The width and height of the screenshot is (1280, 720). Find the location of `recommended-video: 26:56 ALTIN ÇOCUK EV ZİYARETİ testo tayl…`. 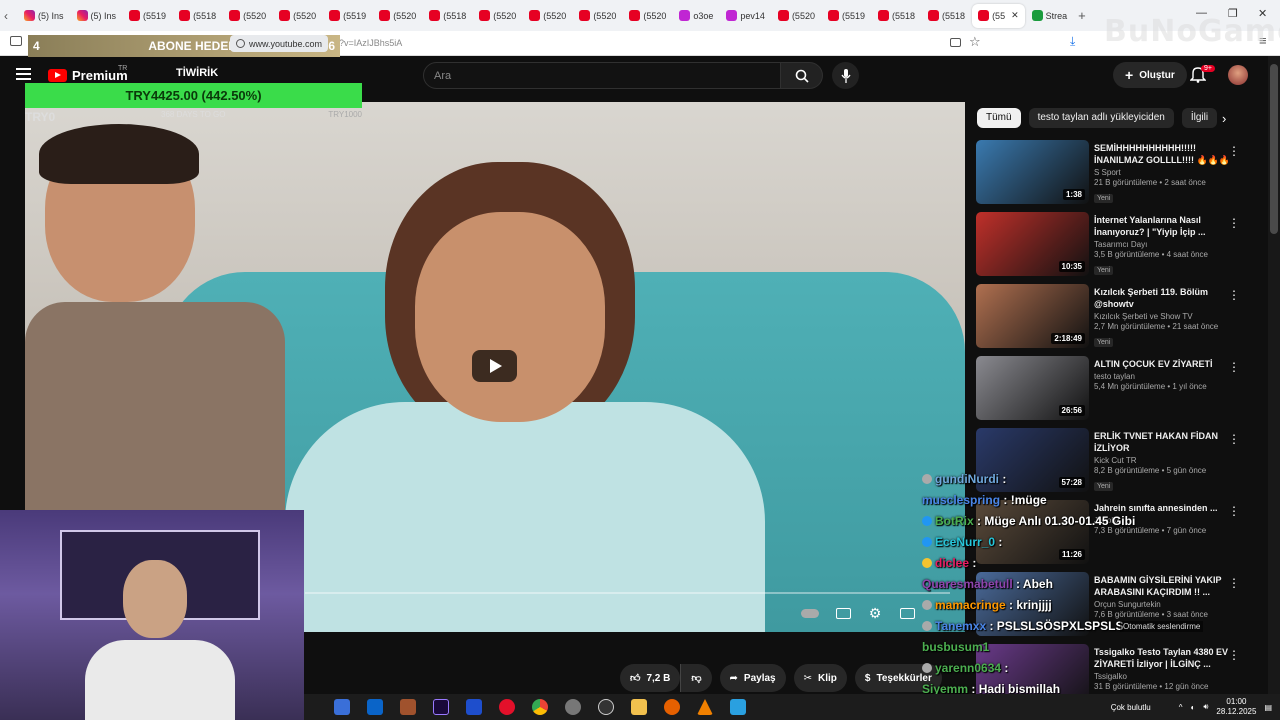

recommended-video: 26:56 ALTIN ÇOCUK EV ZİYARETİ testo tayl… is located at coordinates (1112, 392).